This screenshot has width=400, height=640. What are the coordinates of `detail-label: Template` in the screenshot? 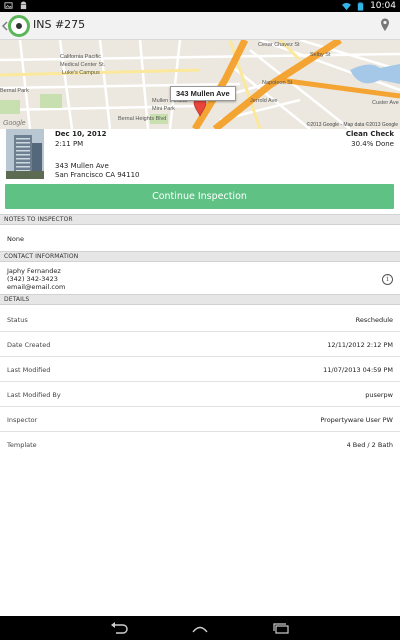 It's located at (22, 445).